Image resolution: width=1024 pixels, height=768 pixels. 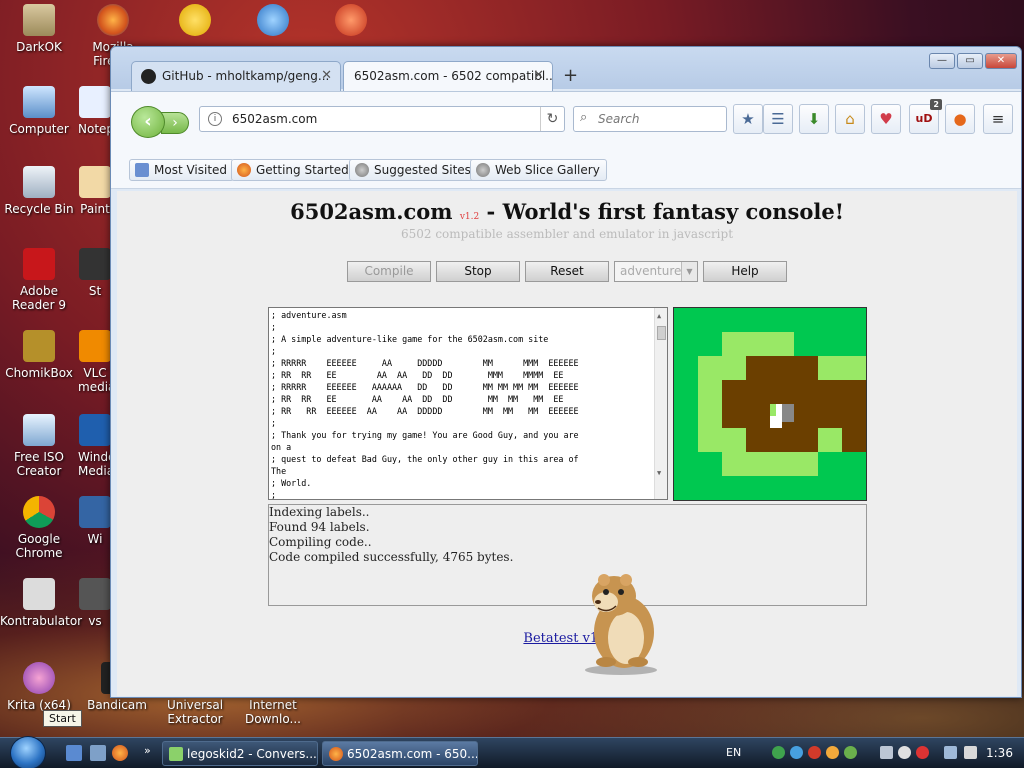 I want to click on betatest-link: Betatest v1.5, so click(x=567, y=638).